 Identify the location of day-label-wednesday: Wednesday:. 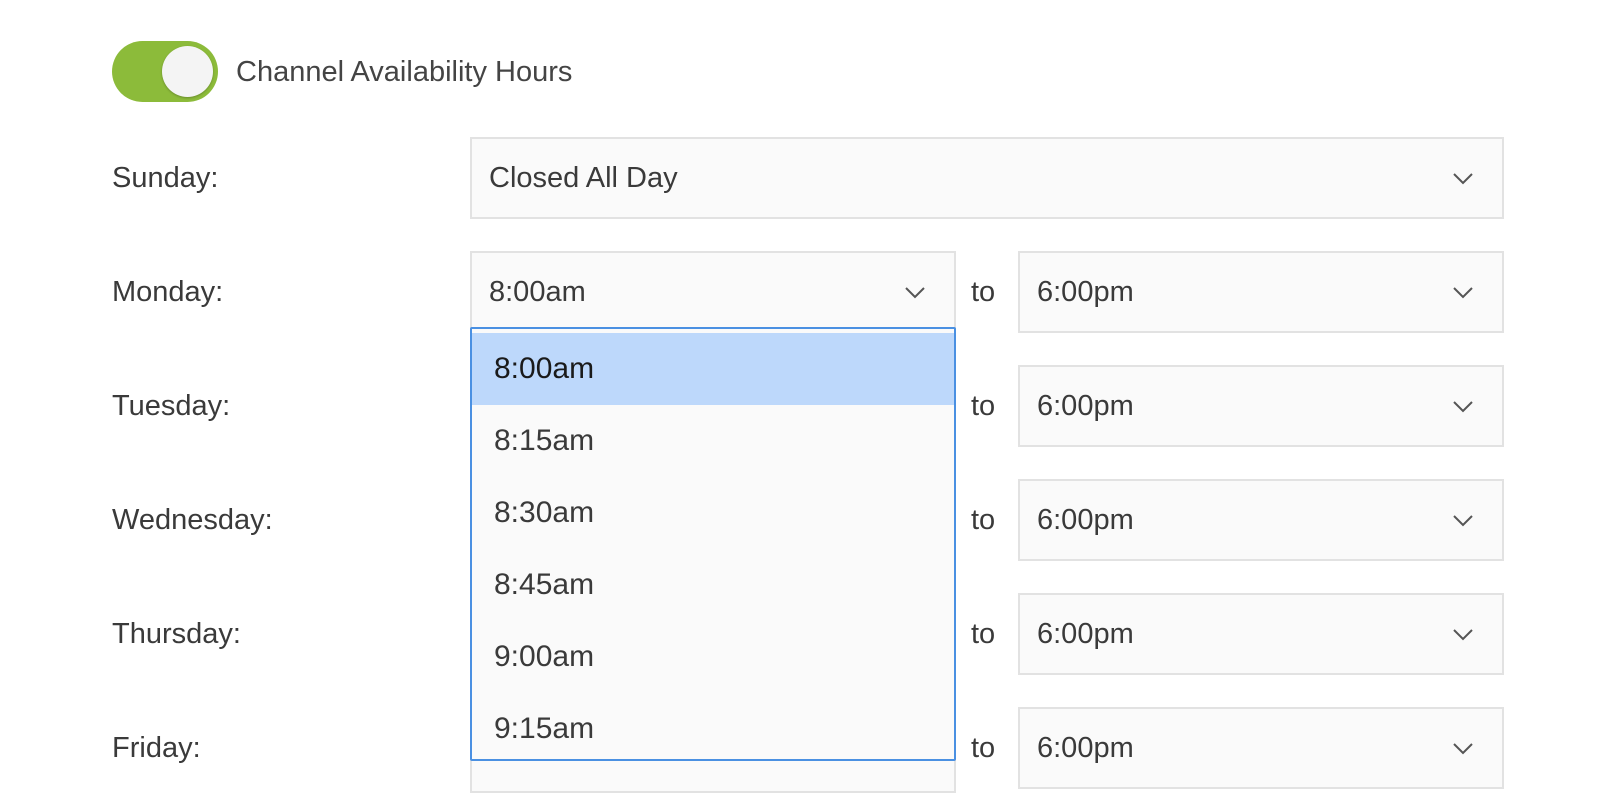
(192, 520).